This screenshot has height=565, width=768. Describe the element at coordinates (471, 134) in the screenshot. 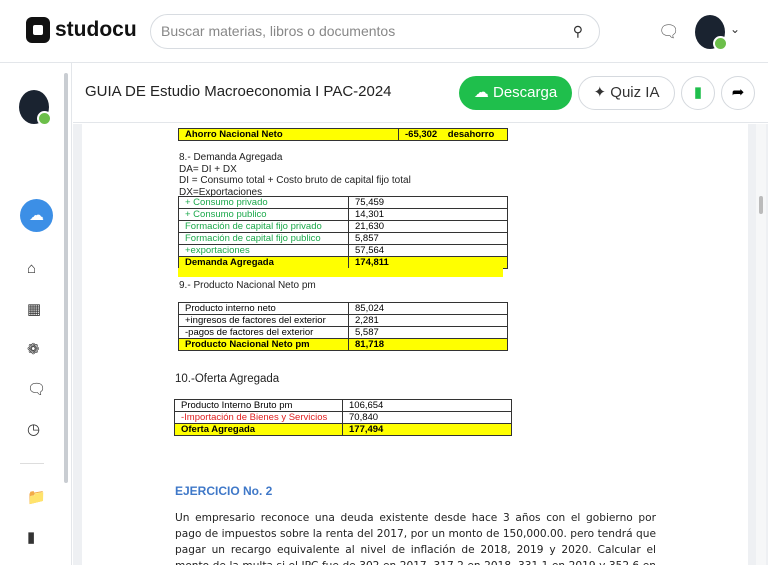

I see `ahorro-note: desahorro` at that location.